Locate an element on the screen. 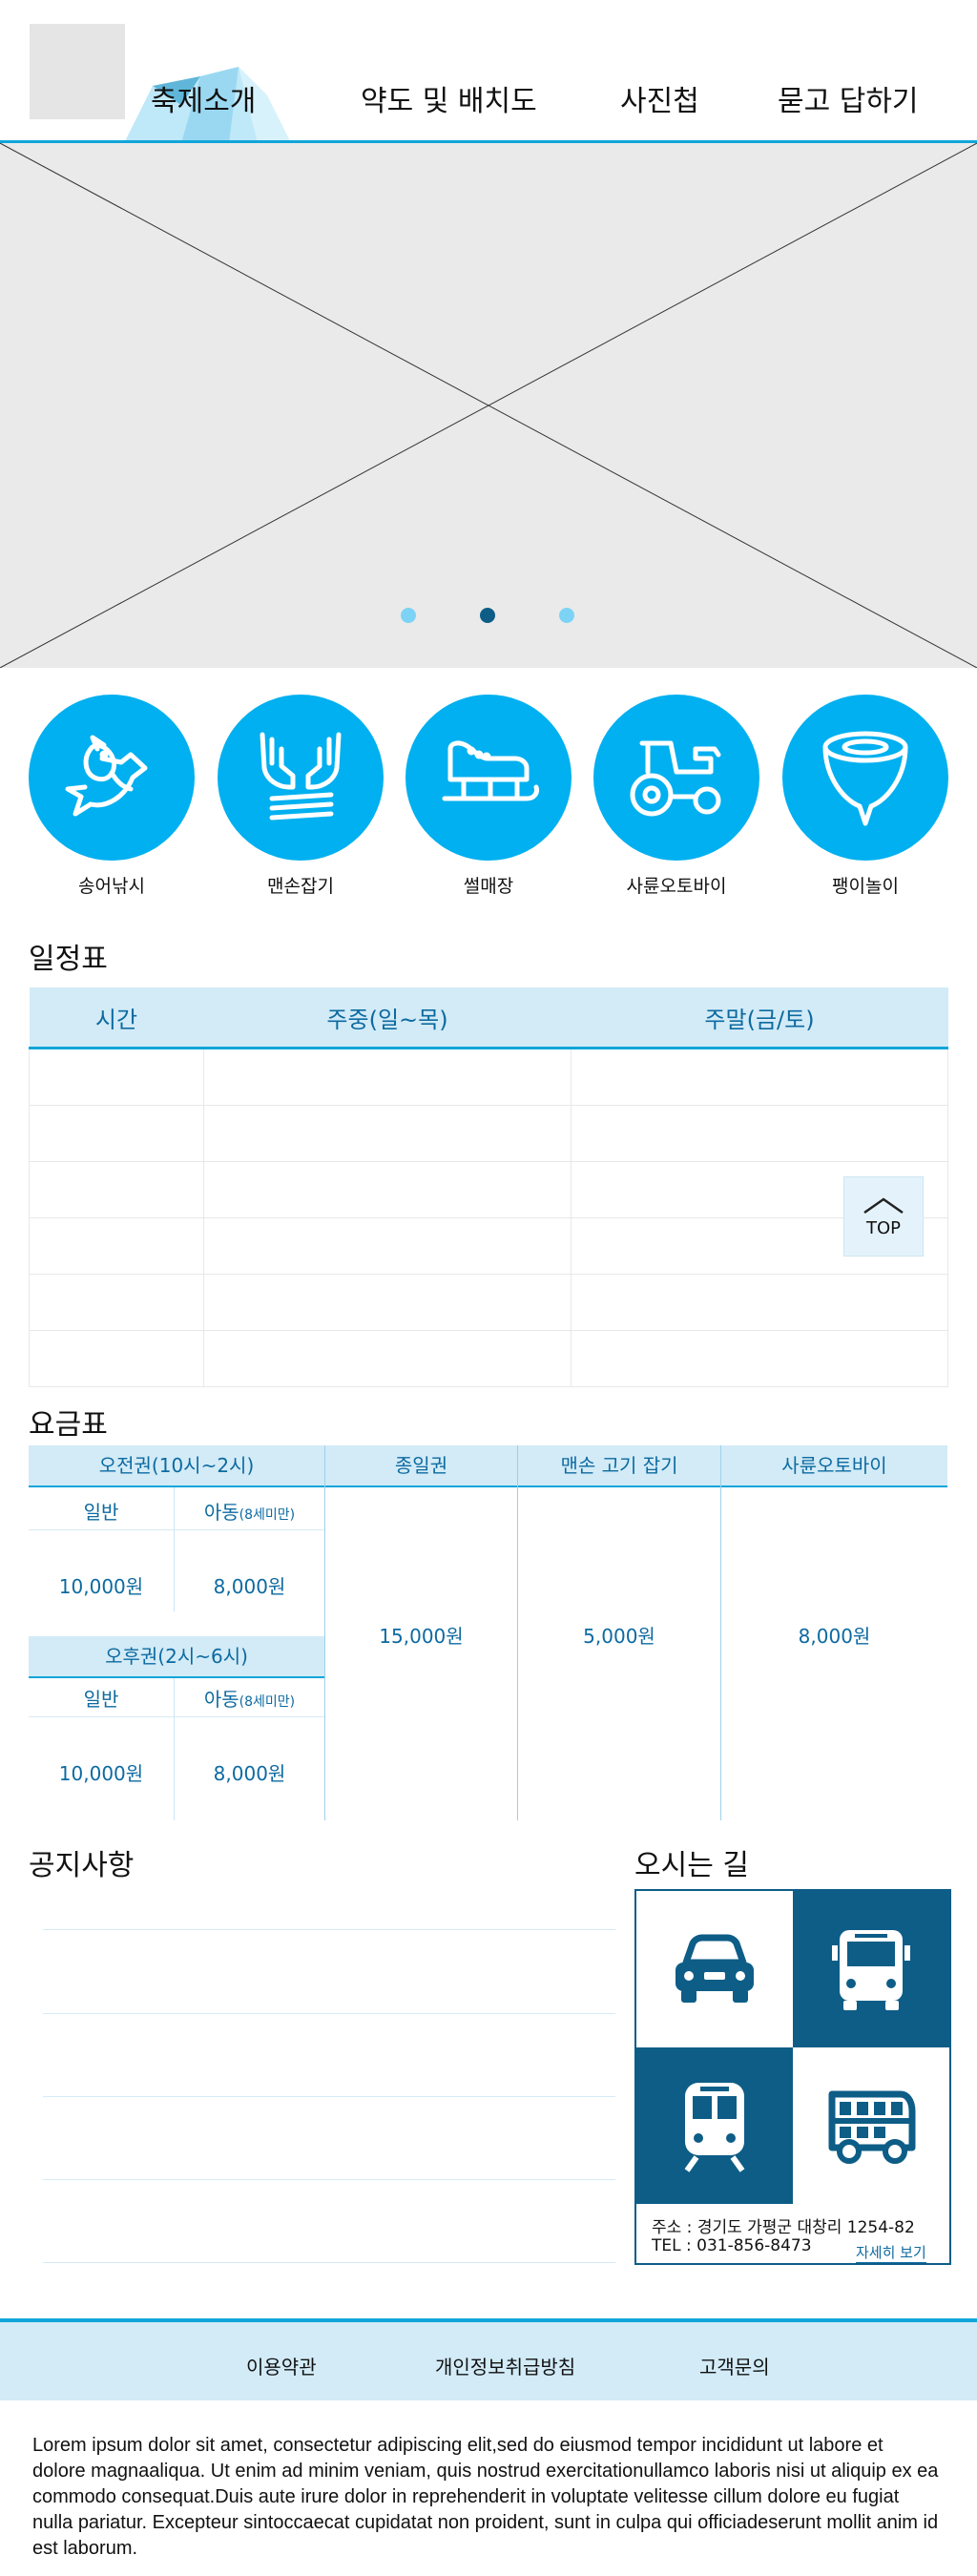 Image resolution: width=977 pixels, height=2576 pixels. logo is located at coordinates (77, 71).